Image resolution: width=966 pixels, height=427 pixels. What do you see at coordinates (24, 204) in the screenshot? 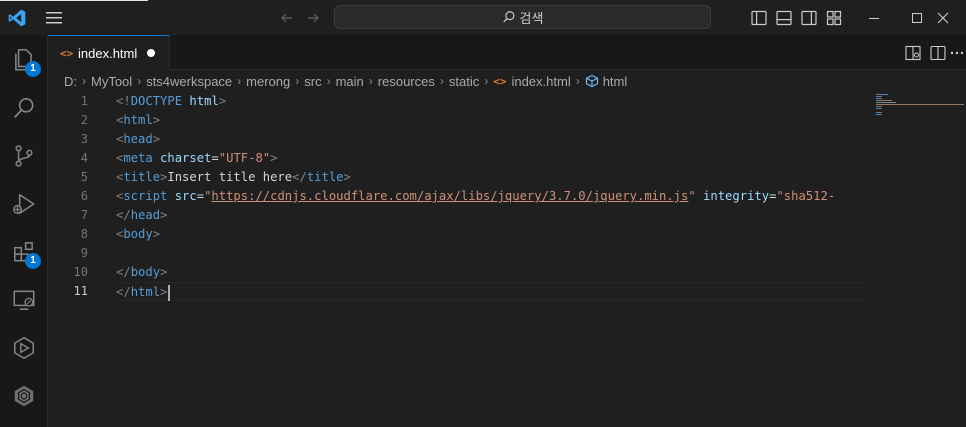
I see `run-and-debug-icon` at bounding box center [24, 204].